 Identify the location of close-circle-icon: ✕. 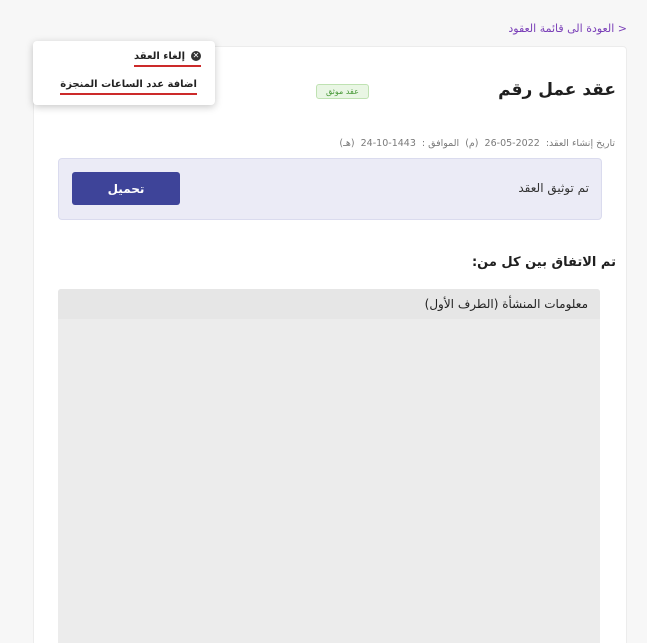
(196, 56).